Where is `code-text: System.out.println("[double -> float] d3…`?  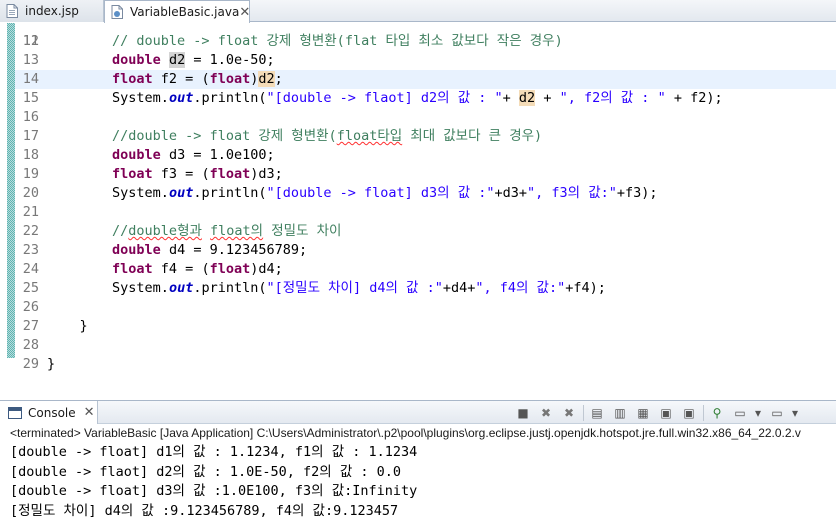 code-text: System.out.println("[double -> float] d3… is located at coordinates (352, 193).